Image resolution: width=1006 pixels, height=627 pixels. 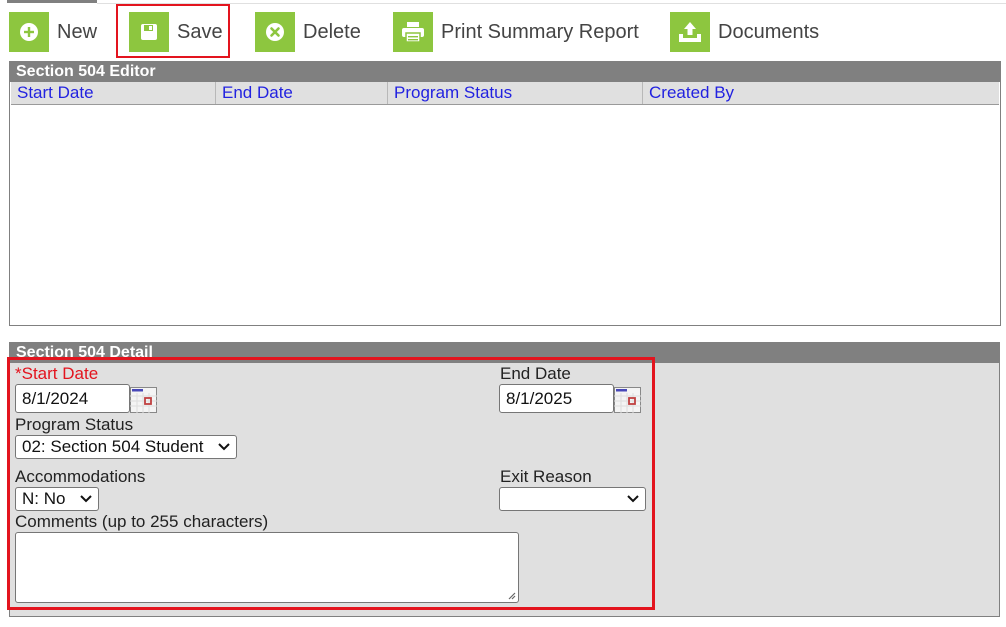 What do you see at coordinates (546, 476) in the screenshot?
I see `exit-reason-label: Exit Reason` at bounding box center [546, 476].